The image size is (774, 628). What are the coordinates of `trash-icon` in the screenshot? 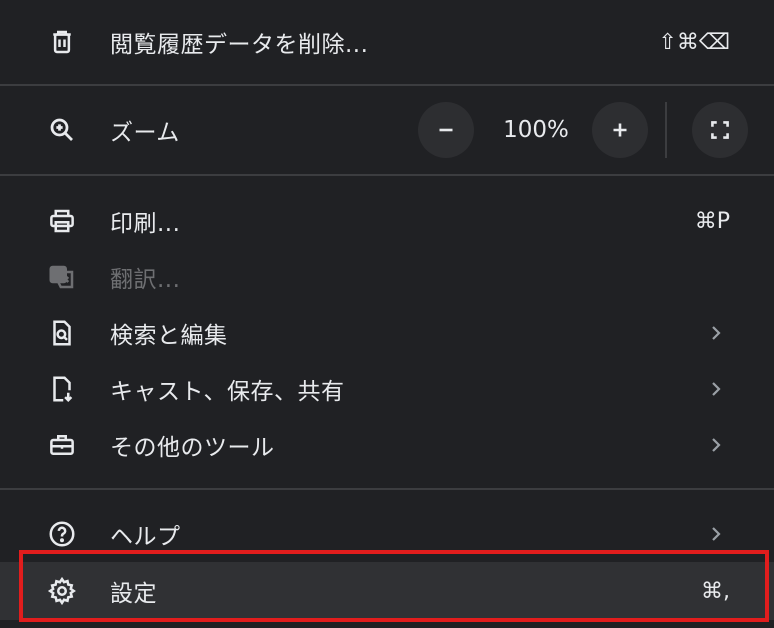 It's located at (62, 42).